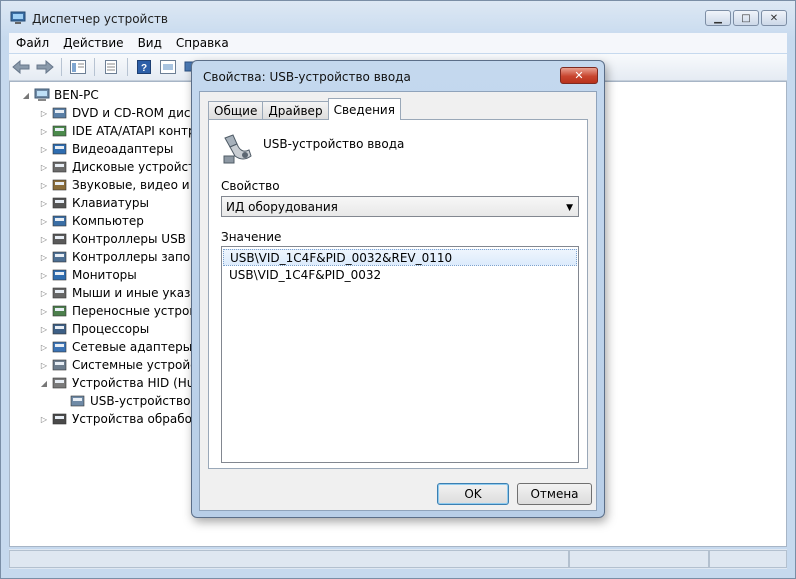  What do you see at coordinates (78, 67) in the screenshot?
I see `show-hide-tree-icon` at bounding box center [78, 67].